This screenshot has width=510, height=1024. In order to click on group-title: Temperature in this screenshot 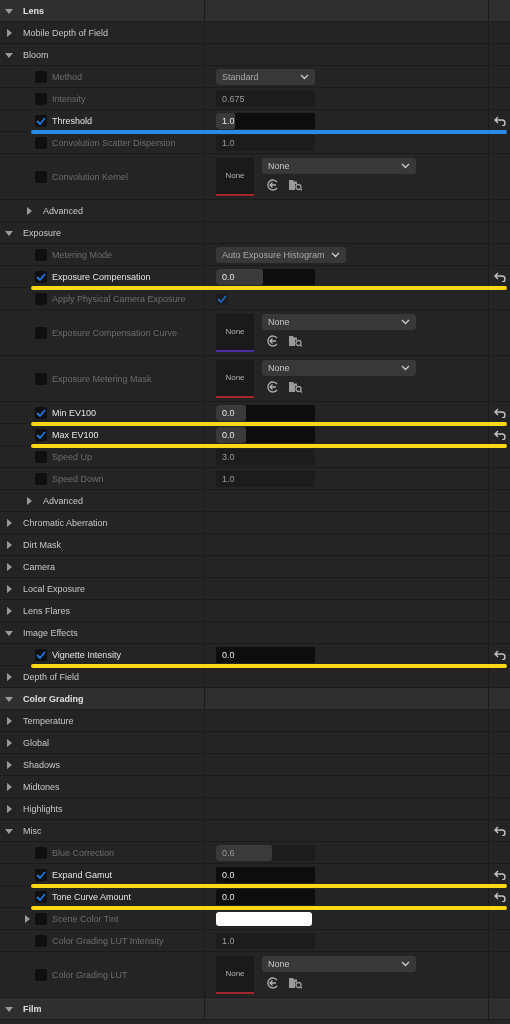, I will do `click(48, 720)`.